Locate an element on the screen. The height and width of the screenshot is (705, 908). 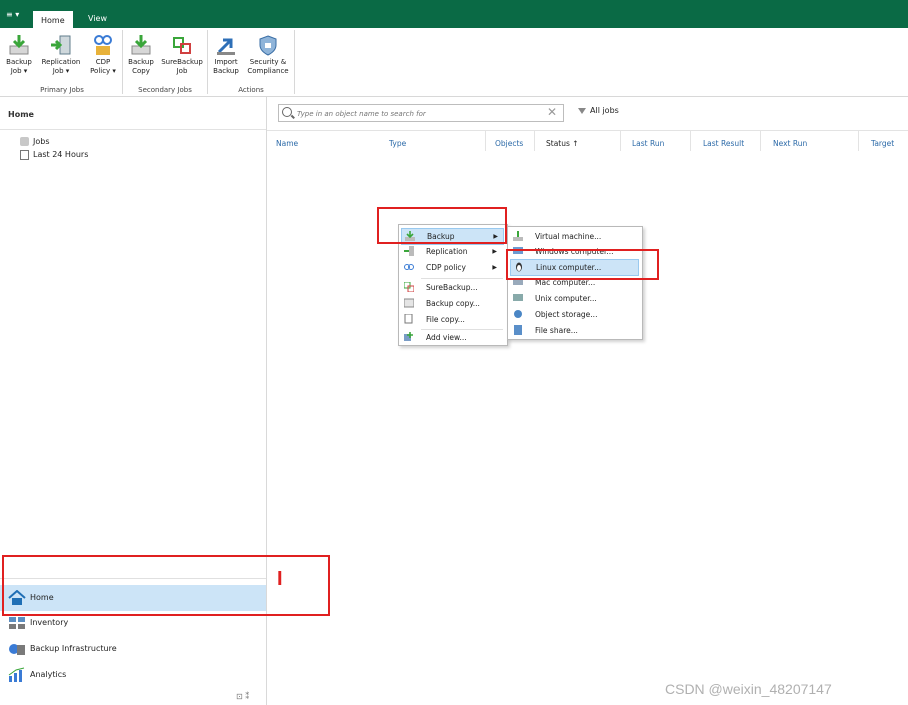
tab-view: View is located at coordinates (97, 18).